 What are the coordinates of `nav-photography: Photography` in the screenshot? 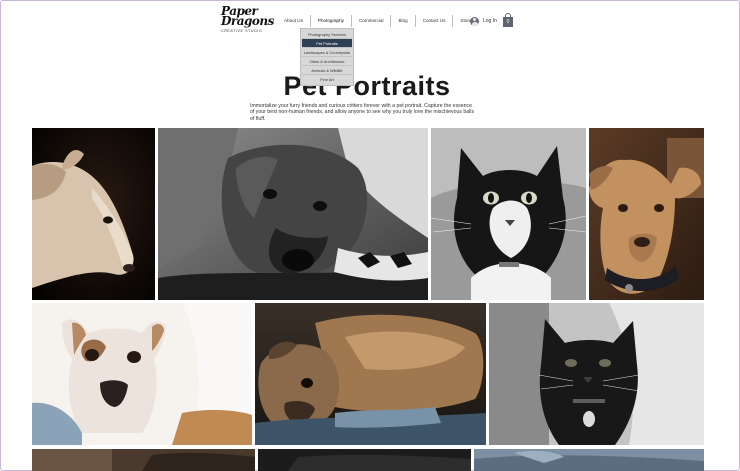 It's located at (330, 21).